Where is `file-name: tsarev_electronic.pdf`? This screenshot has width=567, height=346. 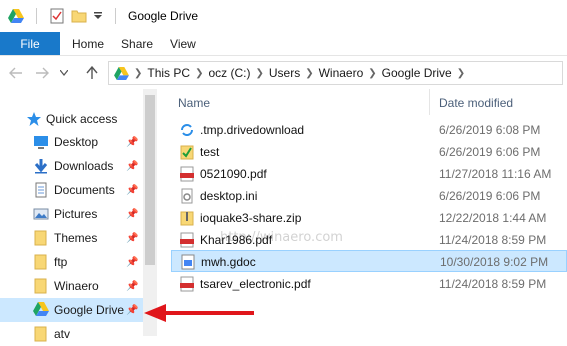
file-name: tsarev_electronic.pdf is located at coordinates (255, 284).